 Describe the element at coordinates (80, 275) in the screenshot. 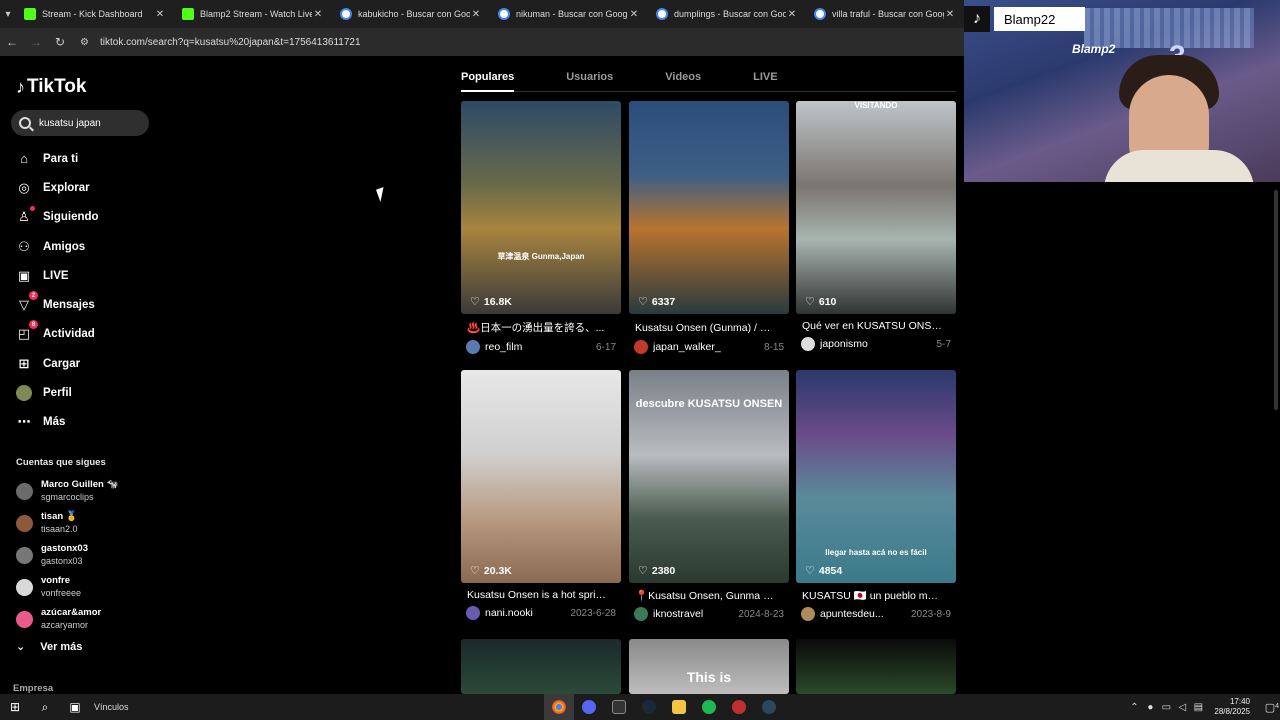

I see `nav-item-live: ▣ LIVE` at that location.